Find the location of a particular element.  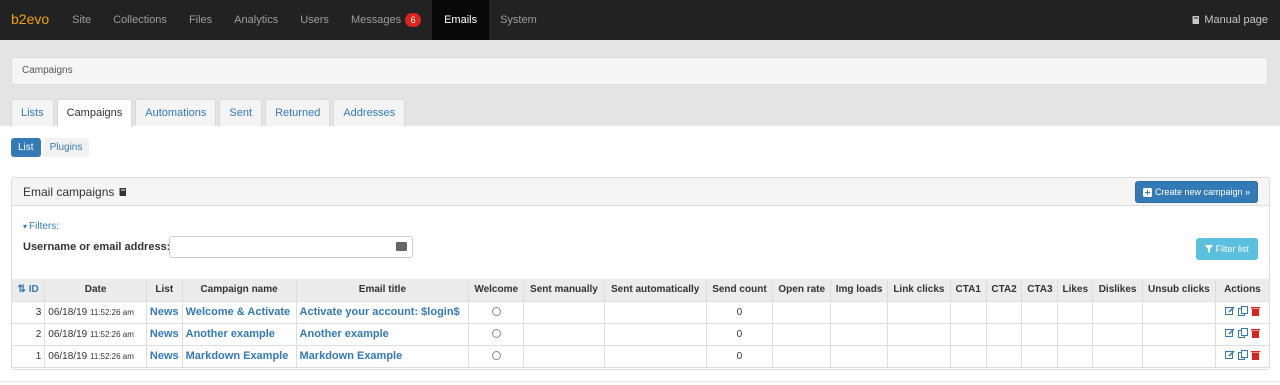

col-id-label: ID is located at coordinates (33, 290).